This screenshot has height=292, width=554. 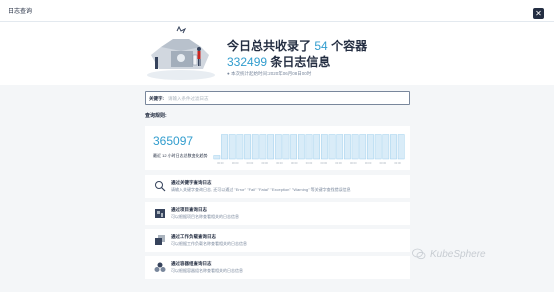 I want to click on item-description: 可以根据项目名称查看相关的日志信息, so click(x=205, y=216).